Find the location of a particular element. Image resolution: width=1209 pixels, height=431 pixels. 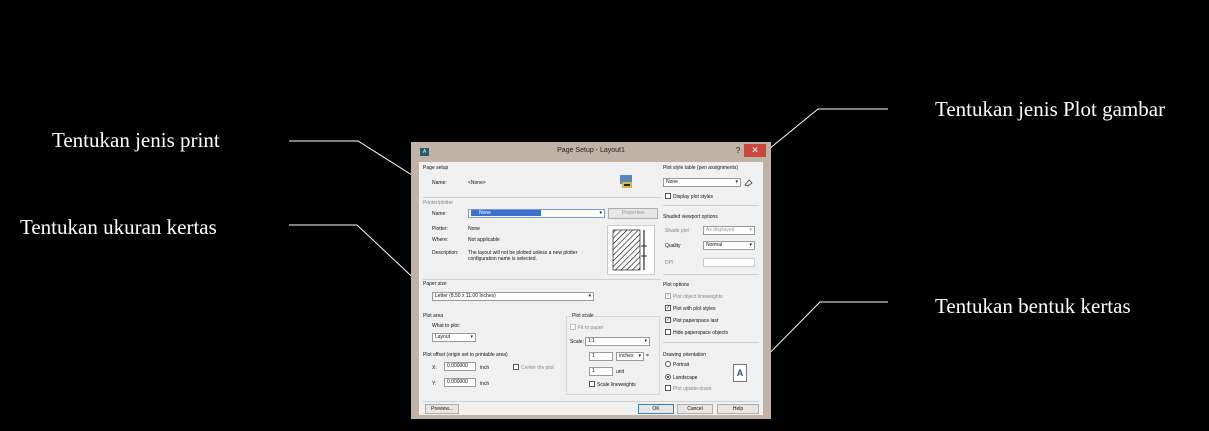

scale-label: Scale: is located at coordinates (577, 342).